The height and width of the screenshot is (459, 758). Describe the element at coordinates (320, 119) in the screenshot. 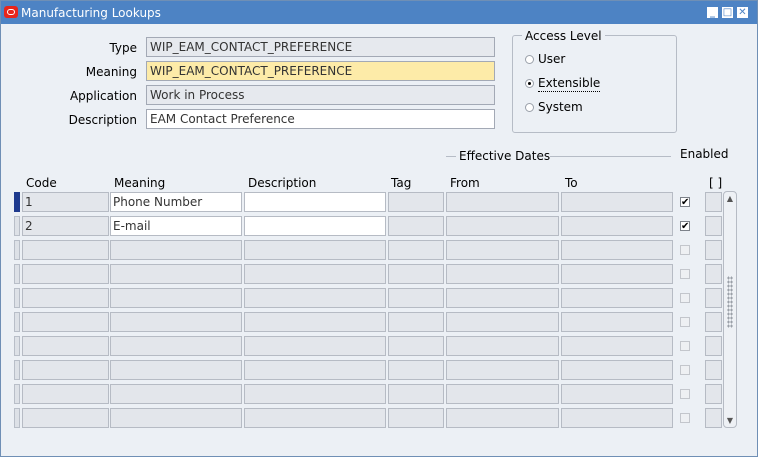

I see `description-field: EAM Contact Preference` at that location.